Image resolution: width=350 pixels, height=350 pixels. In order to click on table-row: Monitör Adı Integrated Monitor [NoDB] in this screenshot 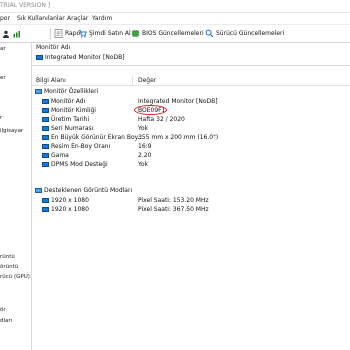, I will do `click(191, 102)`.